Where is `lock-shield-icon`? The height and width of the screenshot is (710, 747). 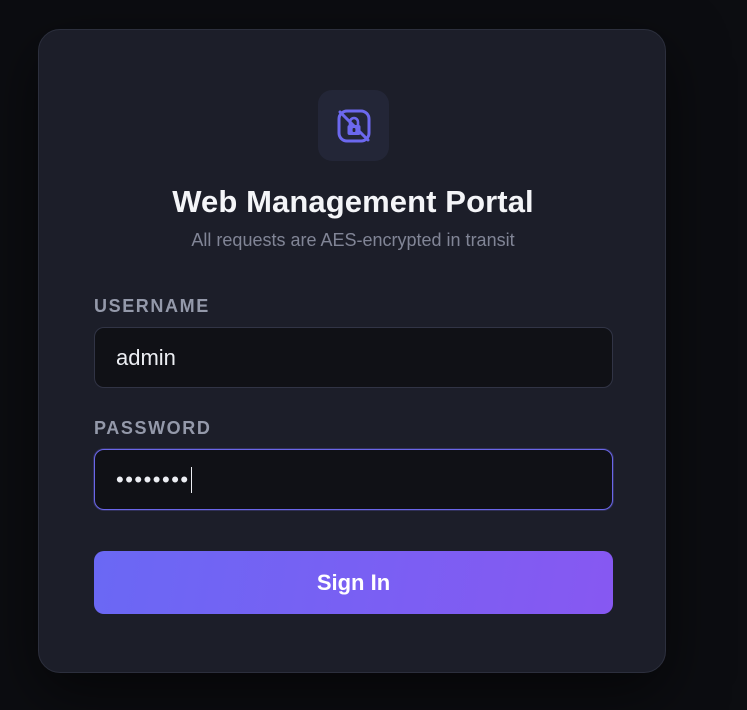 lock-shield-icon is located at coordinates (353, 125).